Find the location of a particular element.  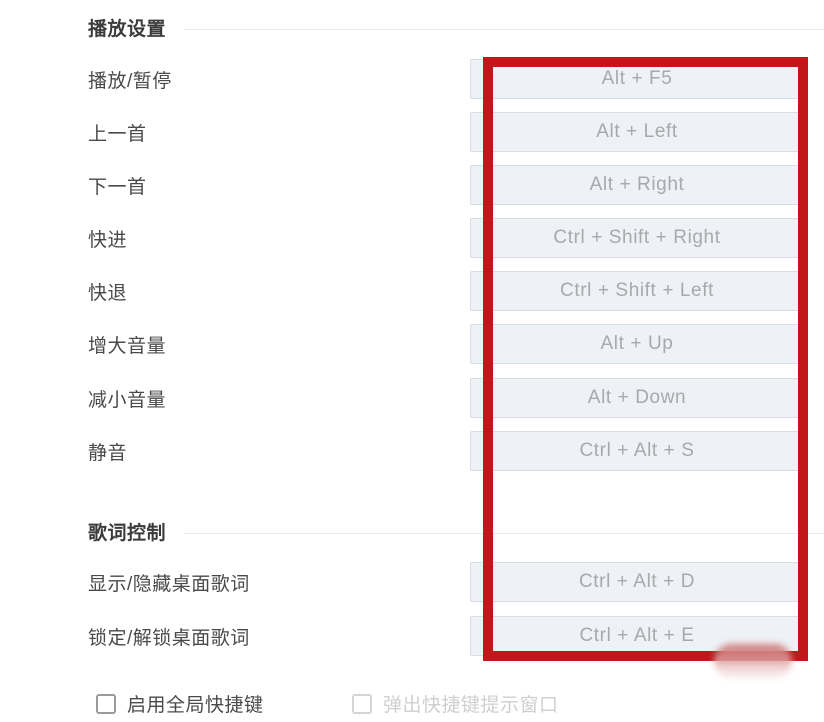

checkbox-show-shortcut-popup: 弹出快捷键提示窗口 is located at coordinates (455, 703).